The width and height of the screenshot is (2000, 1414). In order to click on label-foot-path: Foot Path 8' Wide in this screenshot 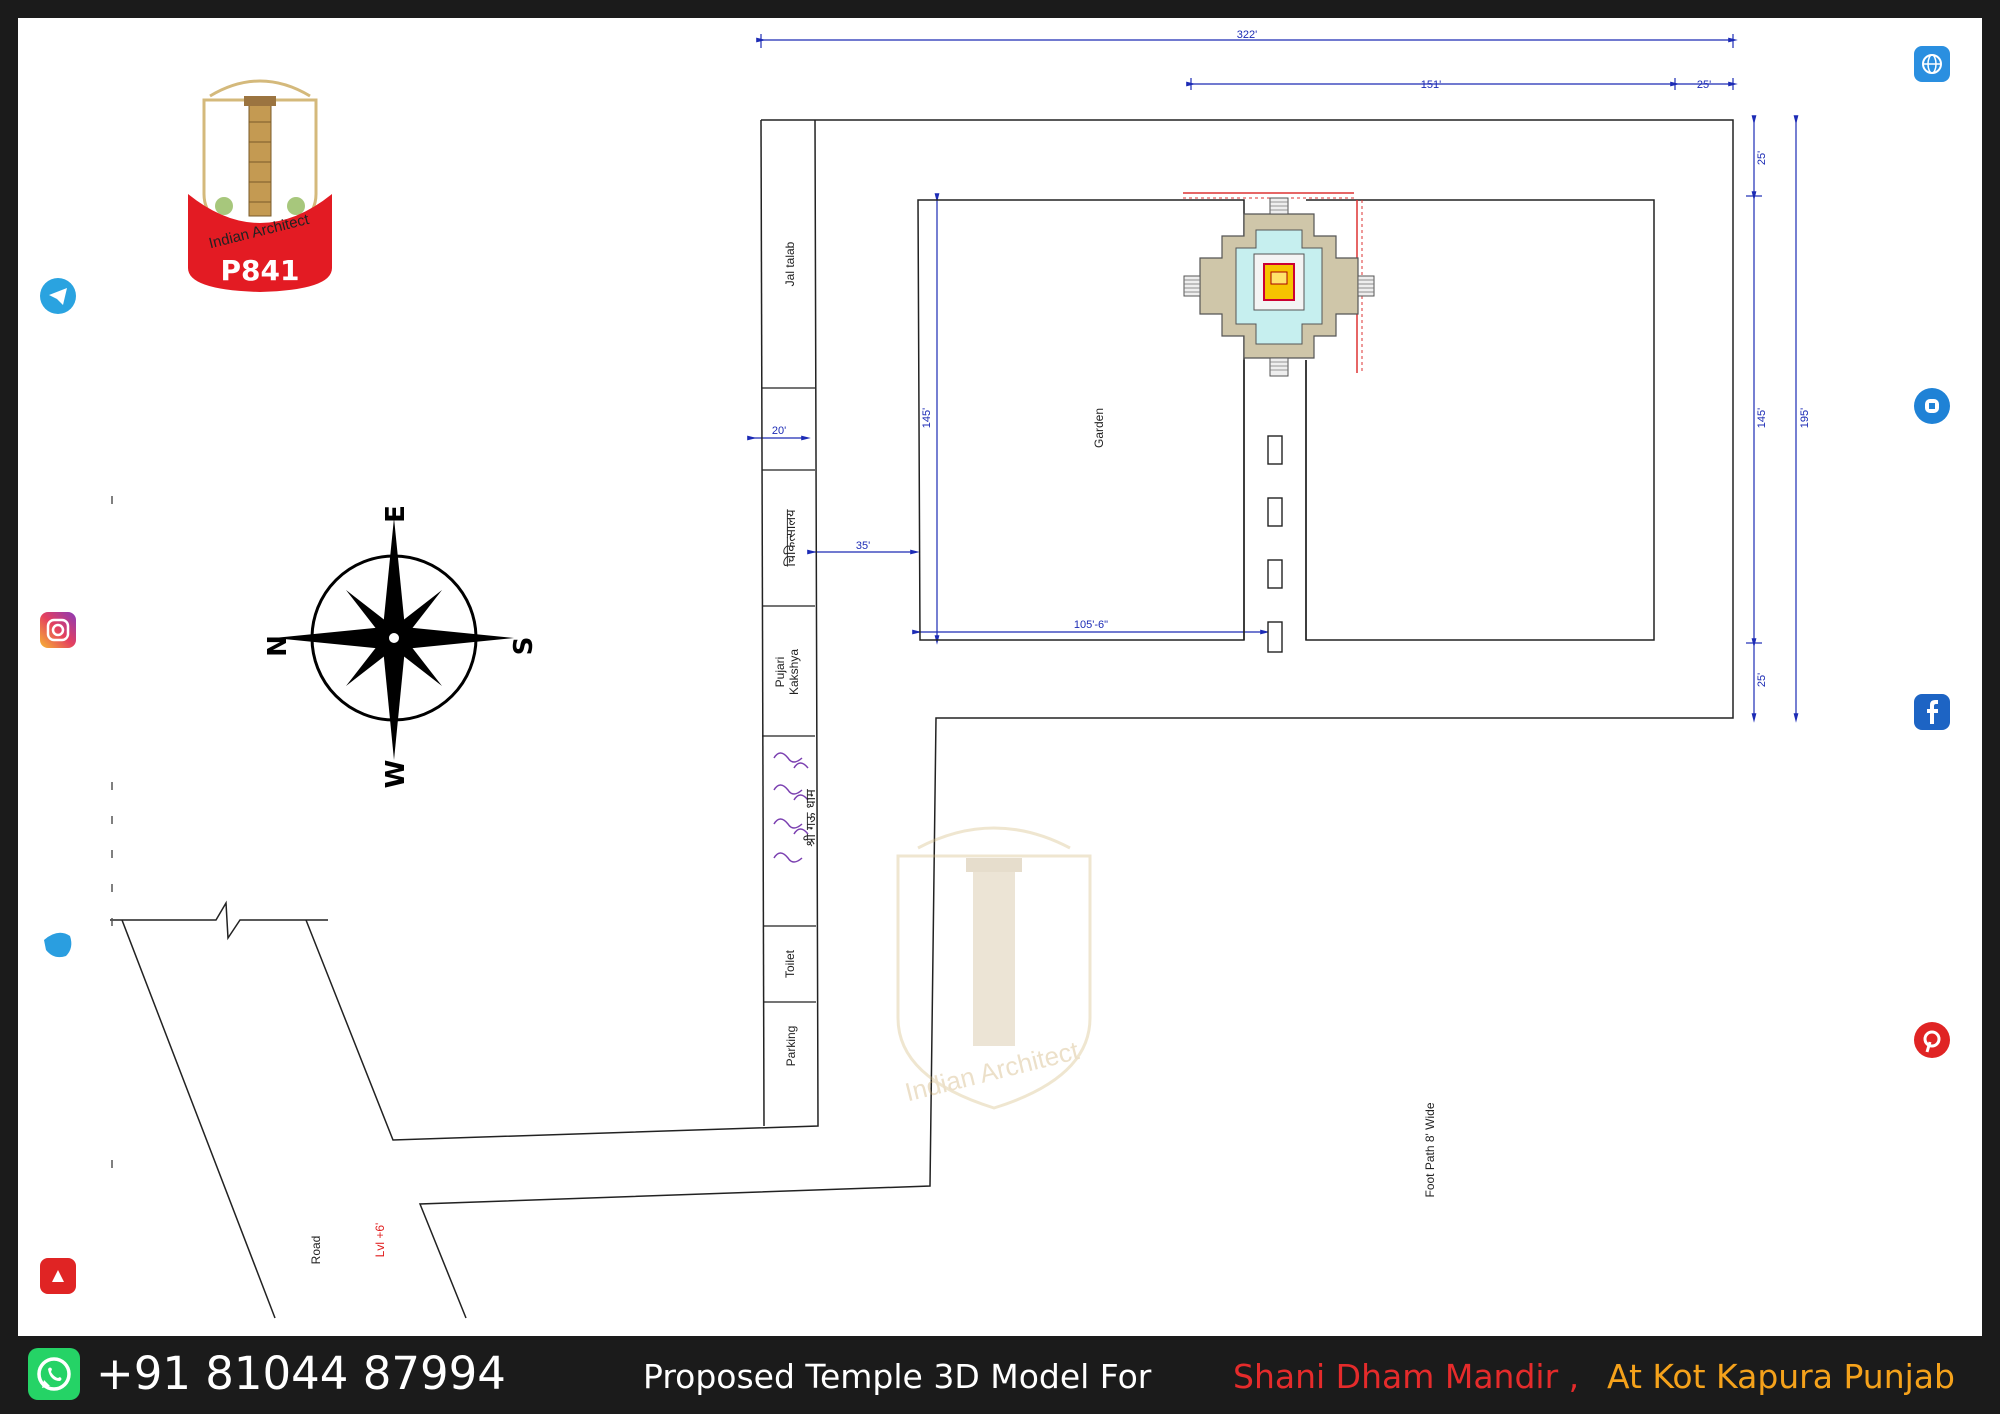, I will do `click(1430, 1149)`.